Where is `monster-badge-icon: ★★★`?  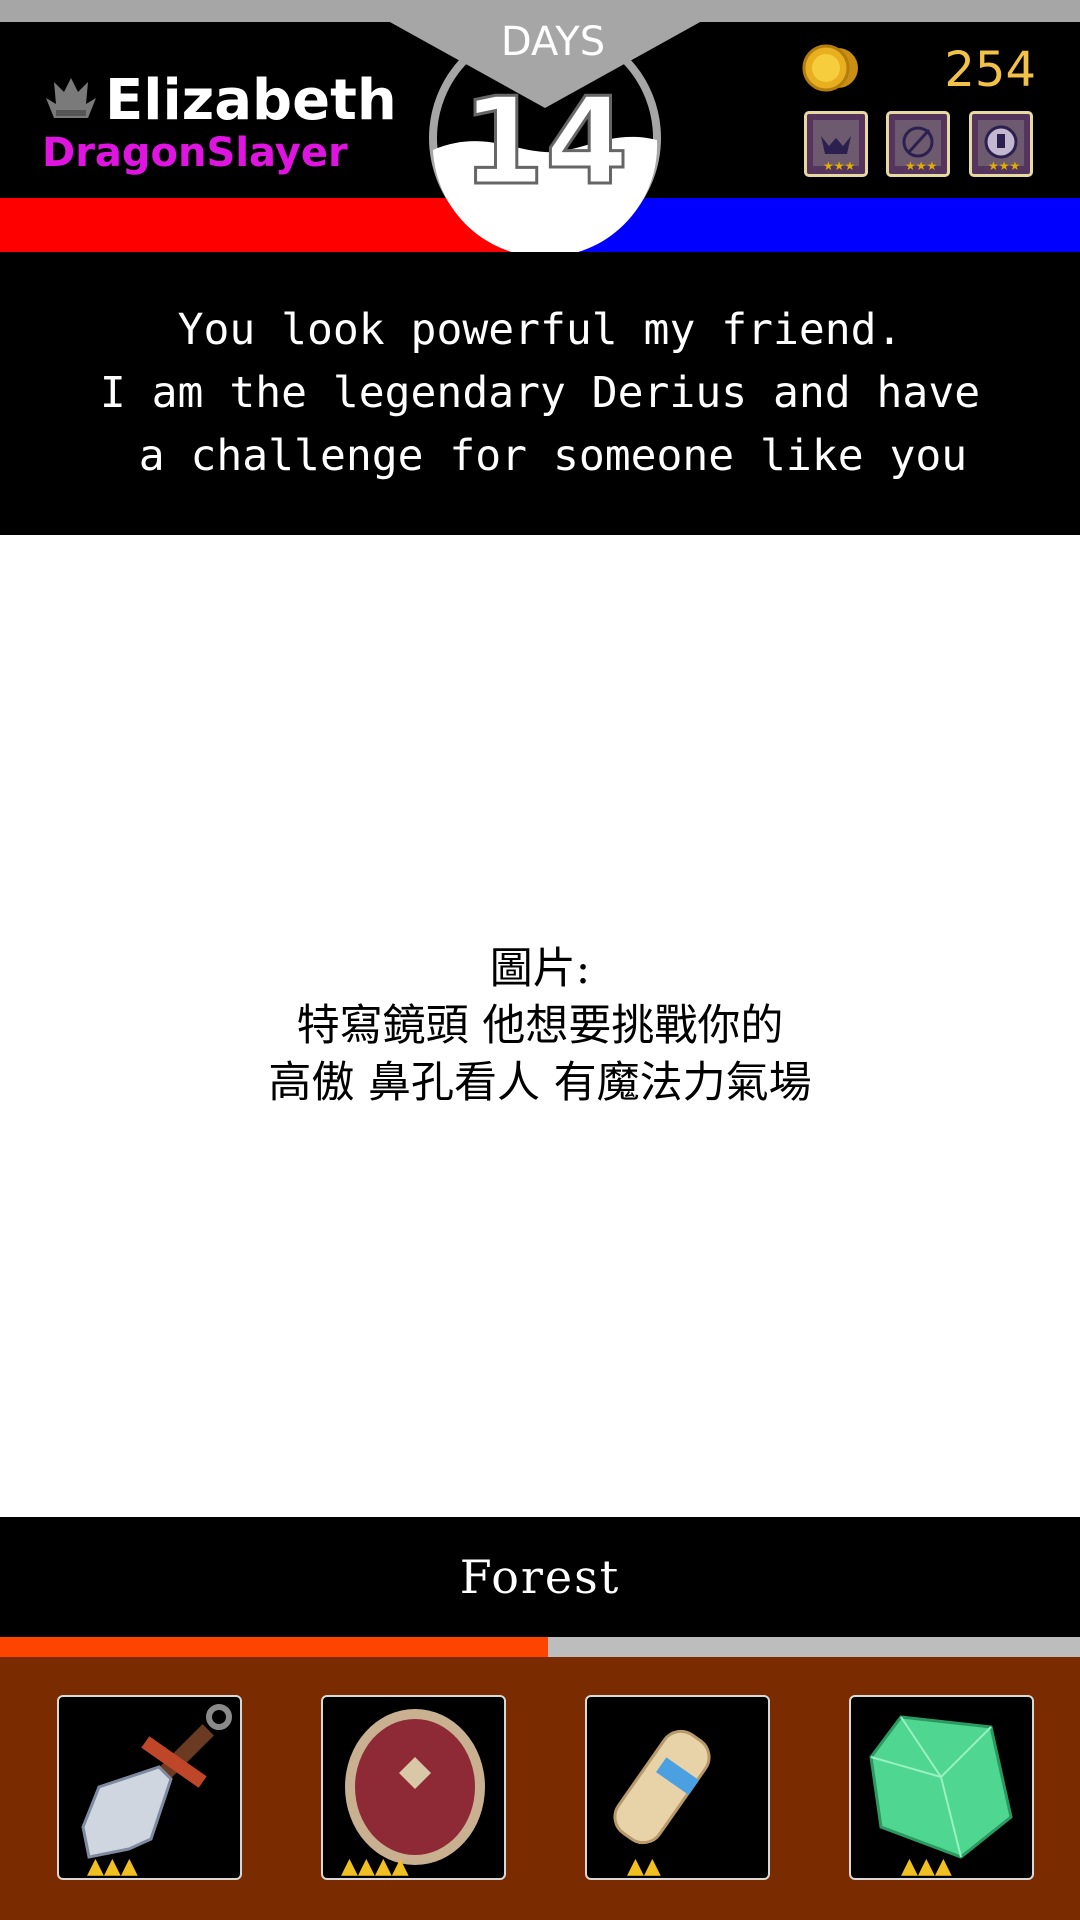 monster-badge-icon: ★★★ is located at coordinates (836, 144).